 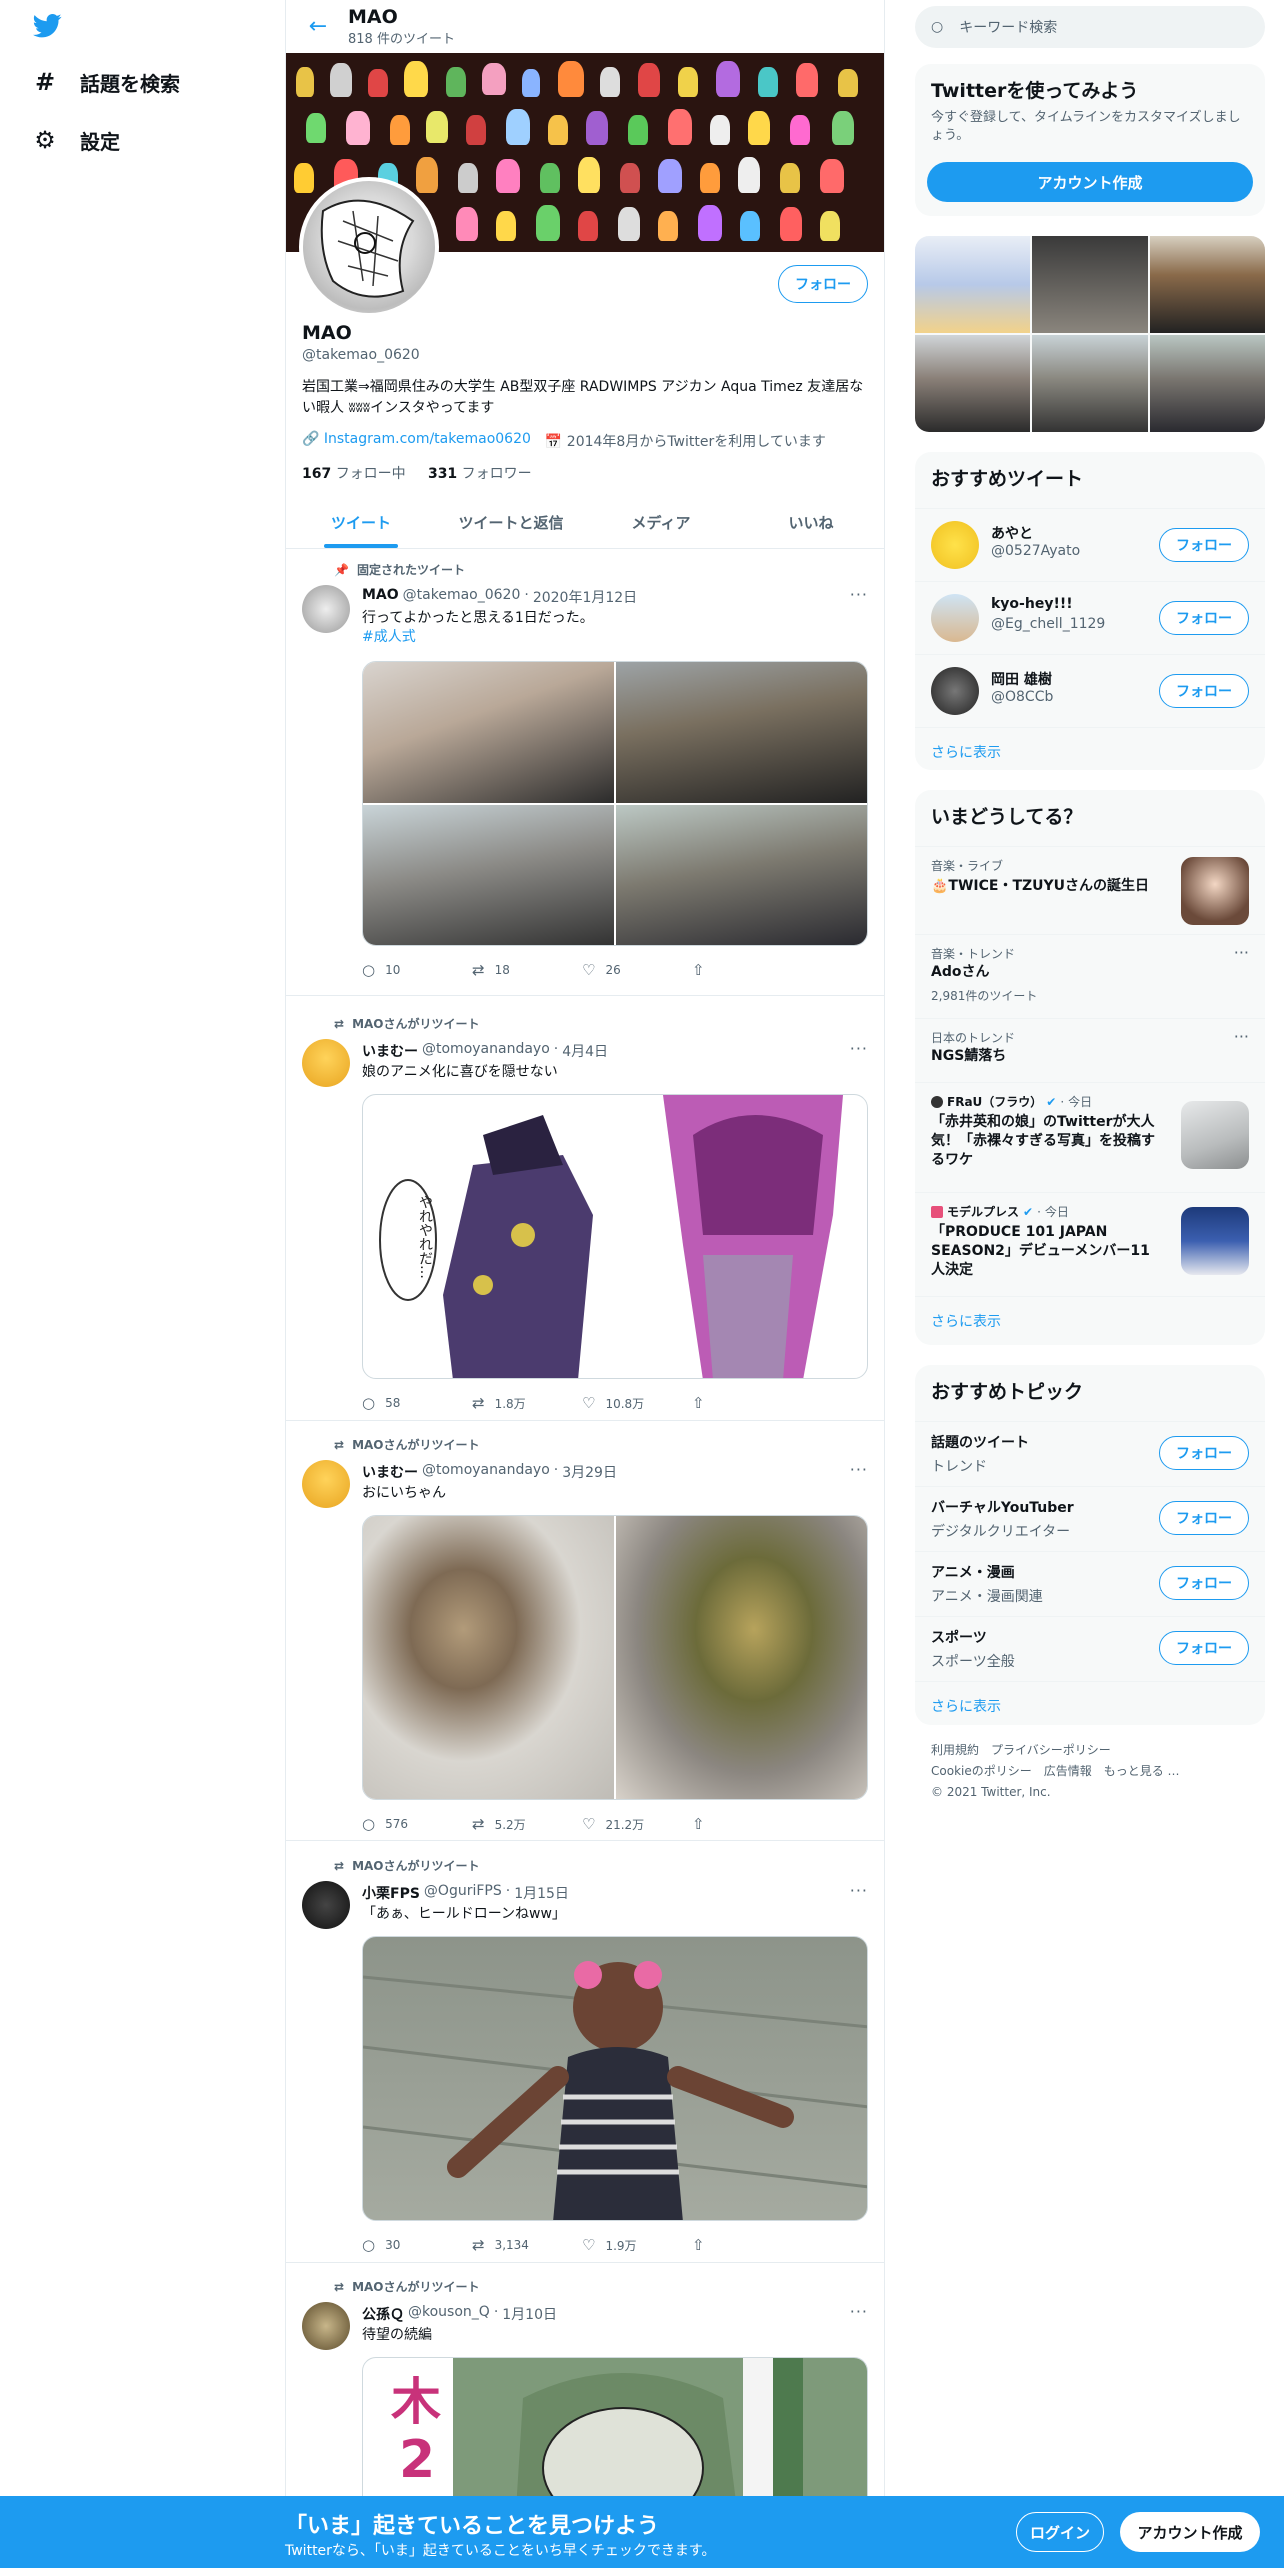 I want to click on create-account-button: アカウント作成, so click(x=1090, y=182).